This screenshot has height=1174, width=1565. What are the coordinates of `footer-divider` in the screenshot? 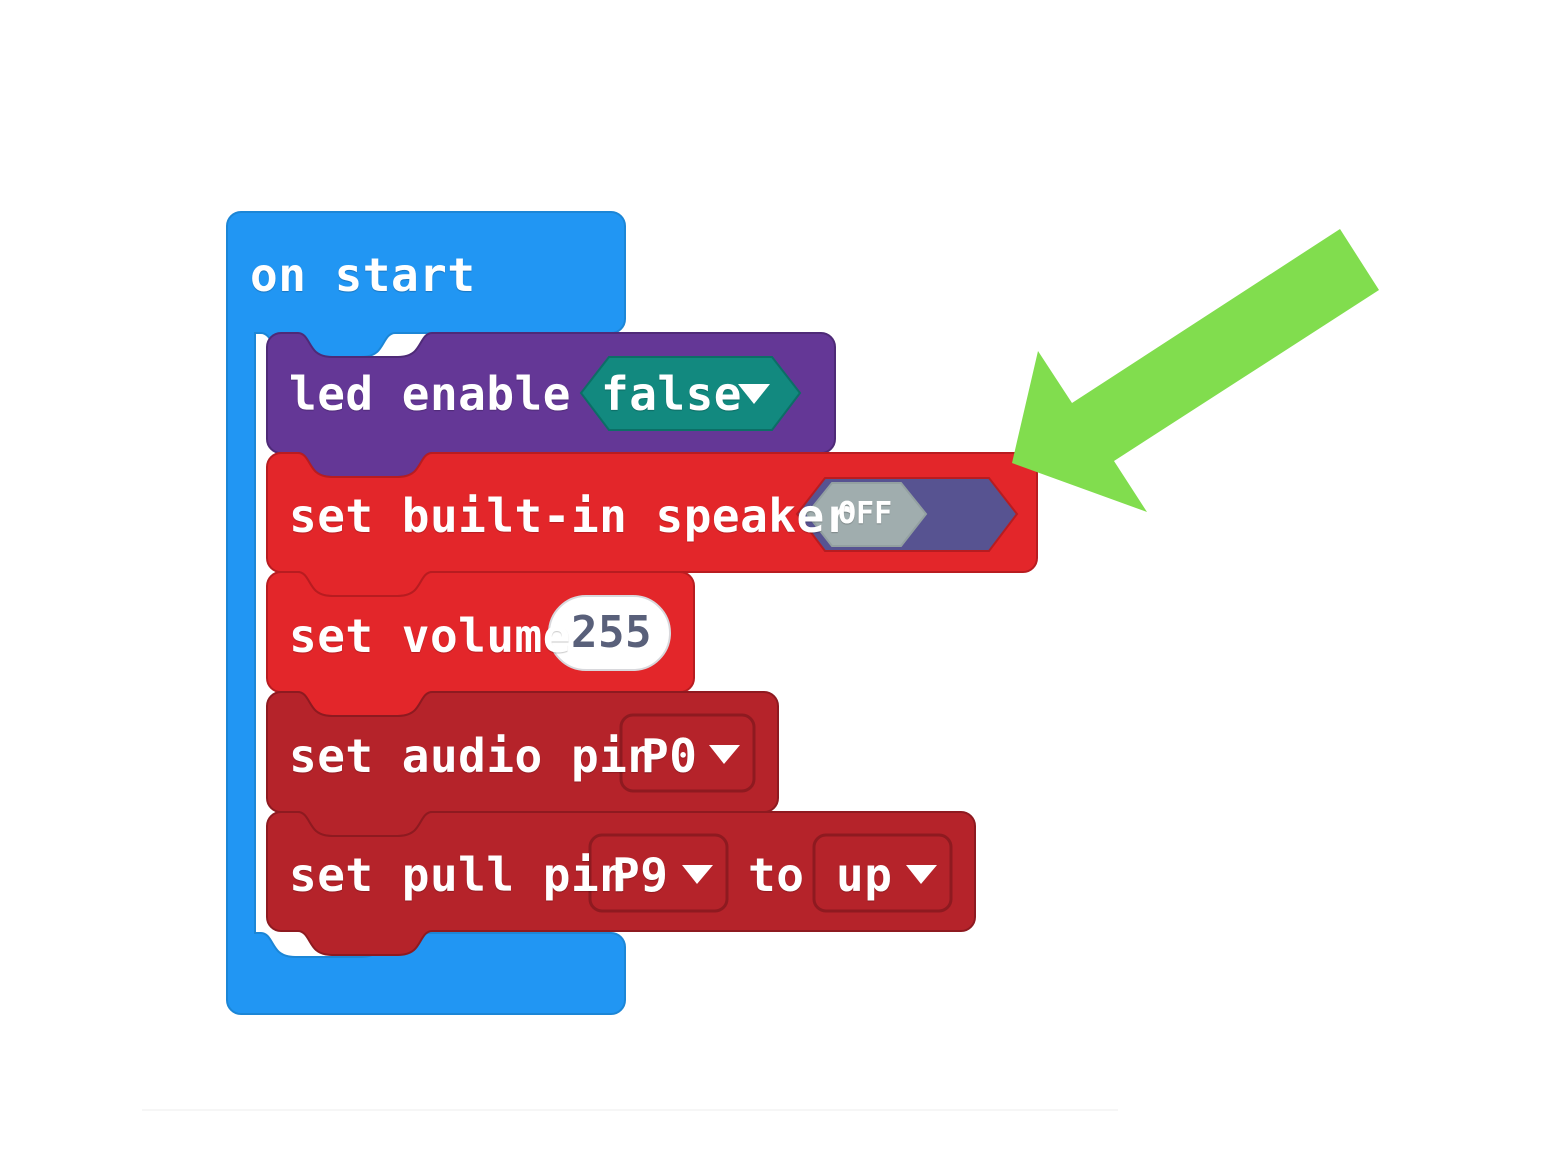 It's located at (630, 1110).